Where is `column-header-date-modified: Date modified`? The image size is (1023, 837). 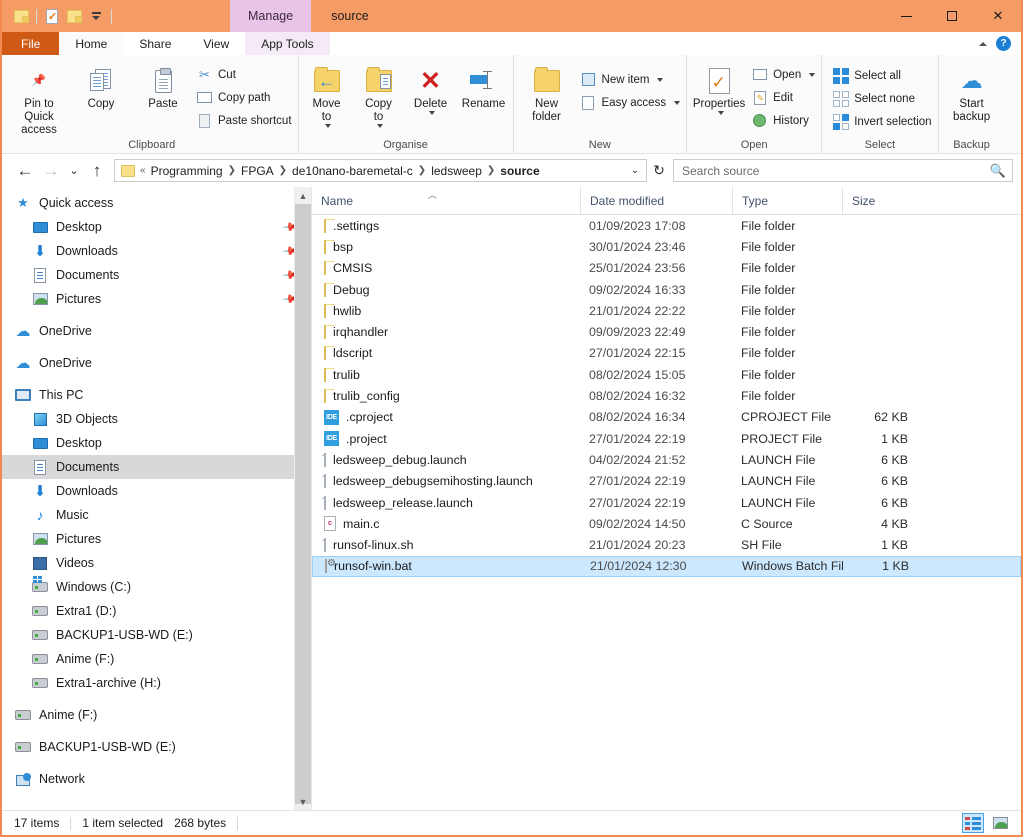
column-header-date-modified: Date modified is located at coordinates (656, 200).